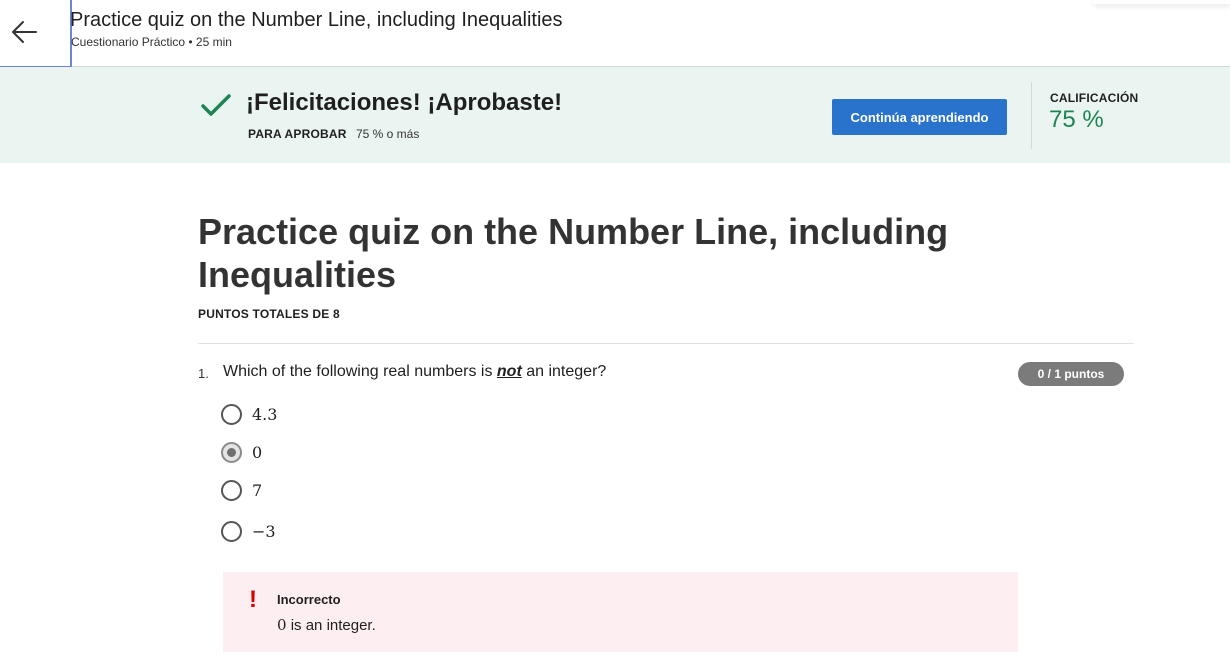 The image size is (1230, 661). What do you see at coordinates (151, 42) in the screenshot?
I see `header-subtitle: Cuestionario Práctico • 25 min` at bounding box center [151, 42].